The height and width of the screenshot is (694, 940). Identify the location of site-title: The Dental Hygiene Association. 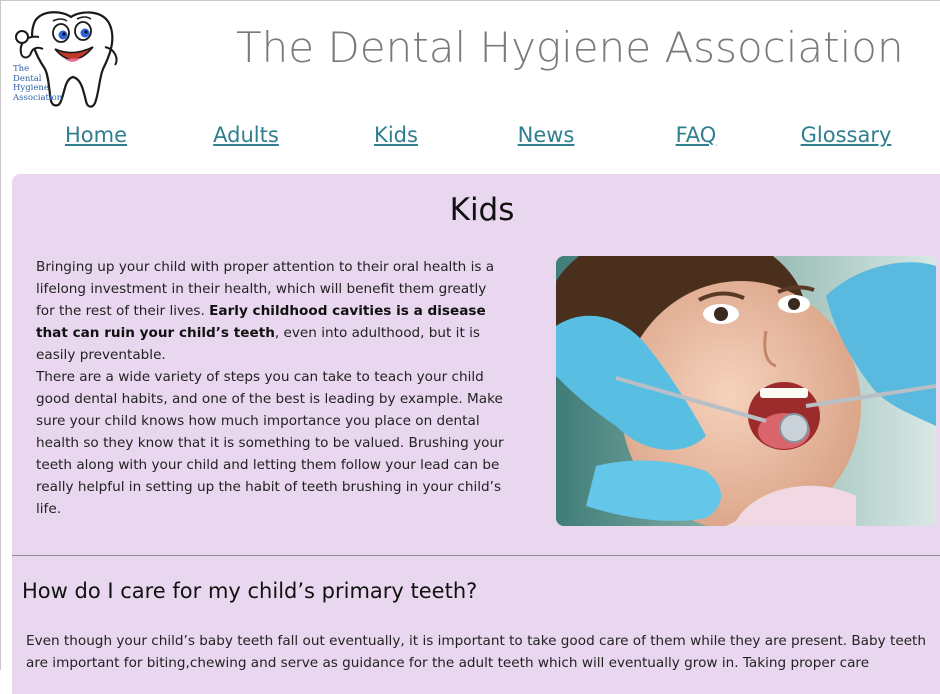
(570, 47).